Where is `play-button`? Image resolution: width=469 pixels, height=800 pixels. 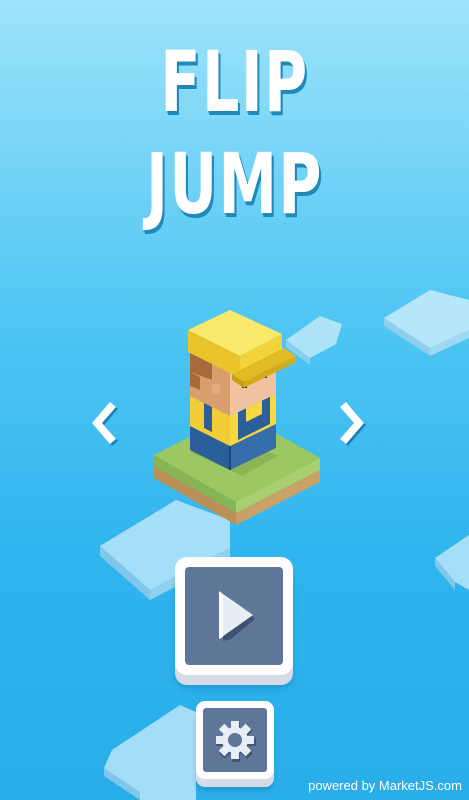
play-button is located at coordinates (234, 616).